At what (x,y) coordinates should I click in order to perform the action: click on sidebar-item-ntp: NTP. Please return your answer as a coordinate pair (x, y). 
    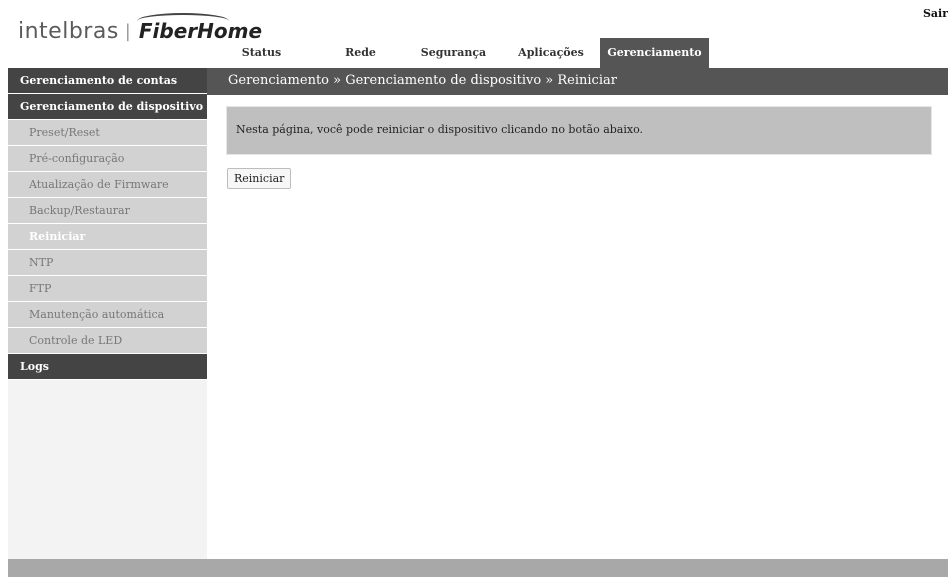
    Looking at the image, I should click on (107, 263).